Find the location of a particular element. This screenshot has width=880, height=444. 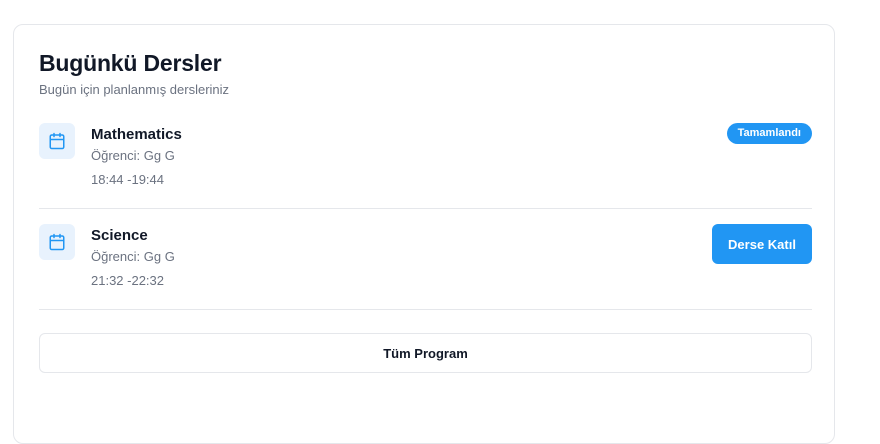

status-badge: Tamamlandı is located at coordinates (769, 133).